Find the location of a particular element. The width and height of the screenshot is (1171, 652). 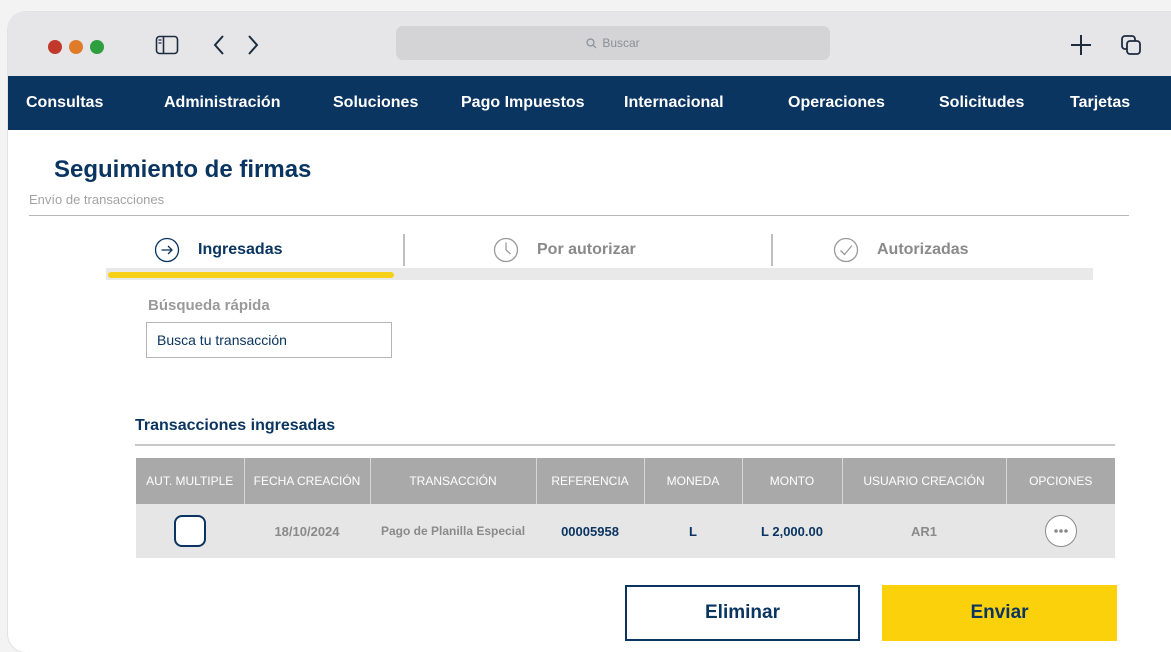

col-header-transaccion: TRANSACCIÓN is located at coordinates (453, 481).